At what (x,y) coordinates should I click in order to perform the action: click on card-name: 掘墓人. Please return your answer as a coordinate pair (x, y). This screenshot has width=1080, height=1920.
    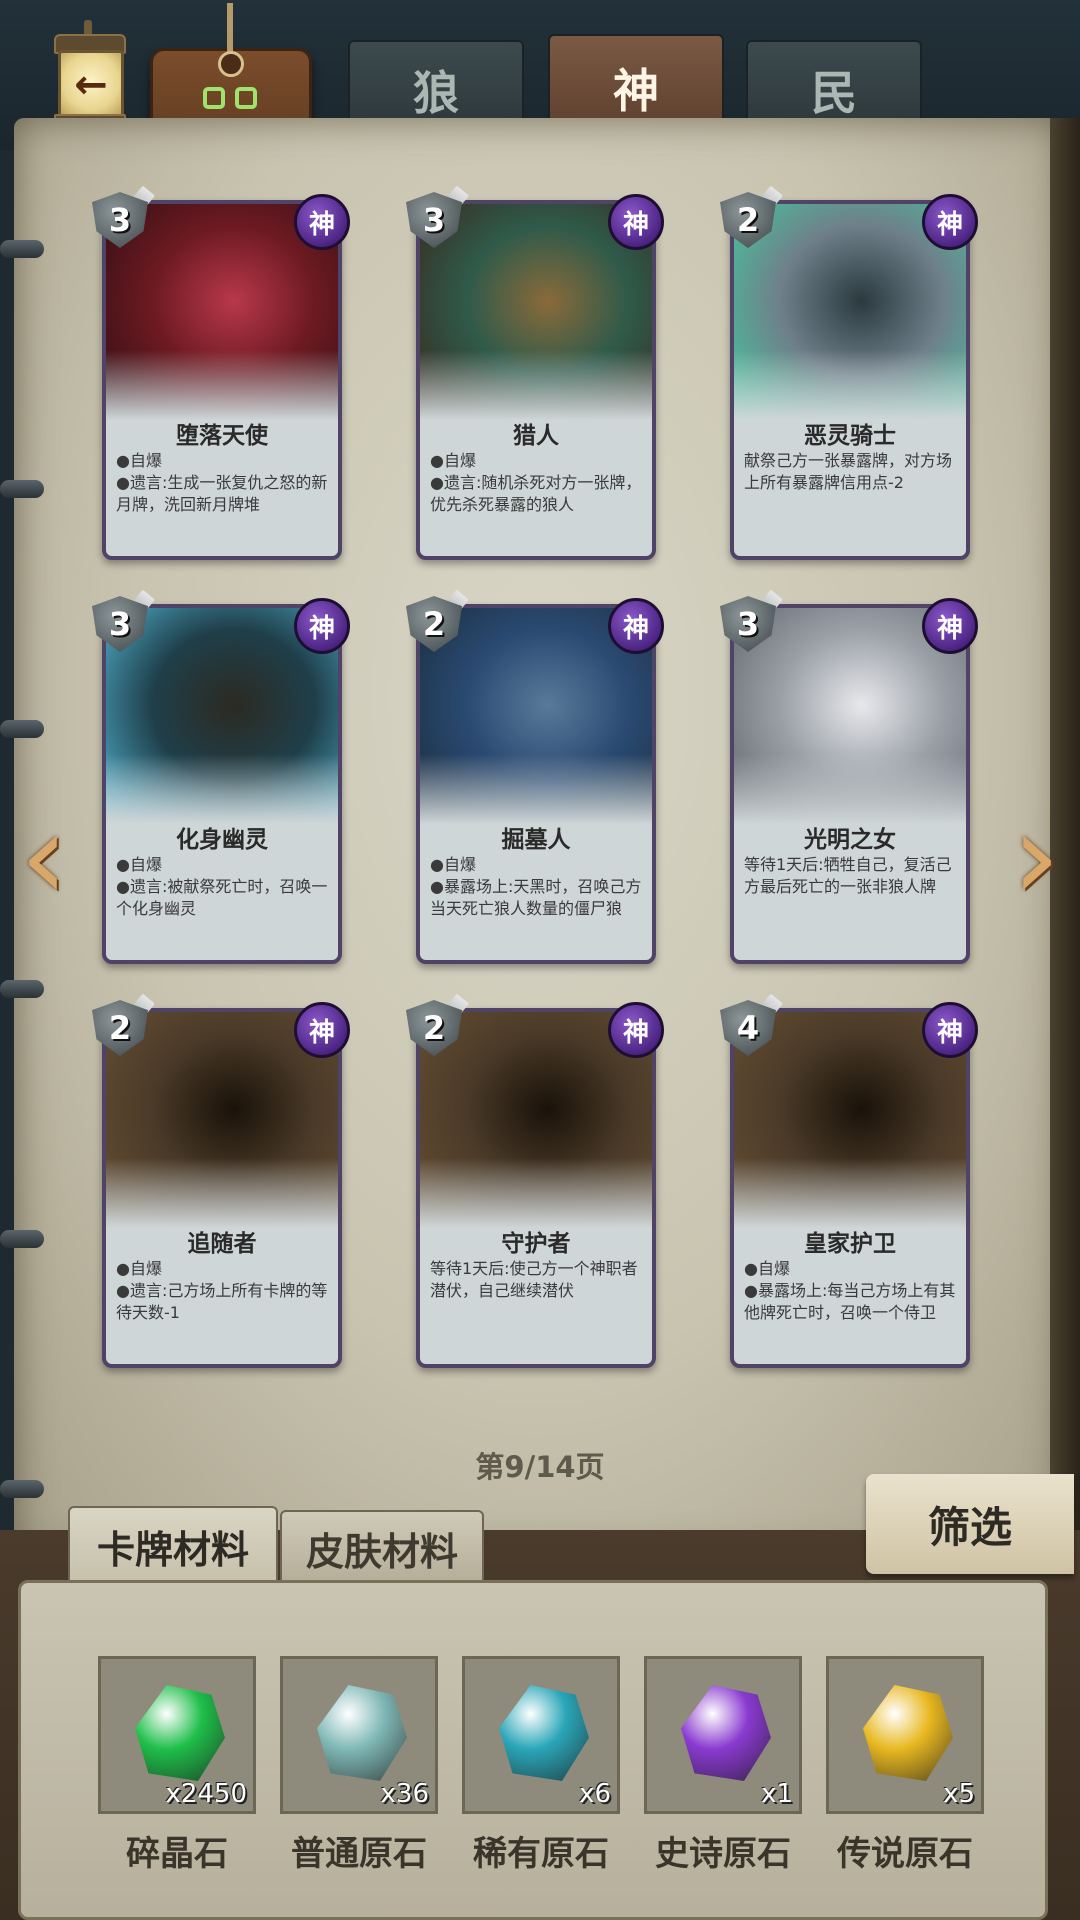
    Looking at the image, I should click on (536, 840).